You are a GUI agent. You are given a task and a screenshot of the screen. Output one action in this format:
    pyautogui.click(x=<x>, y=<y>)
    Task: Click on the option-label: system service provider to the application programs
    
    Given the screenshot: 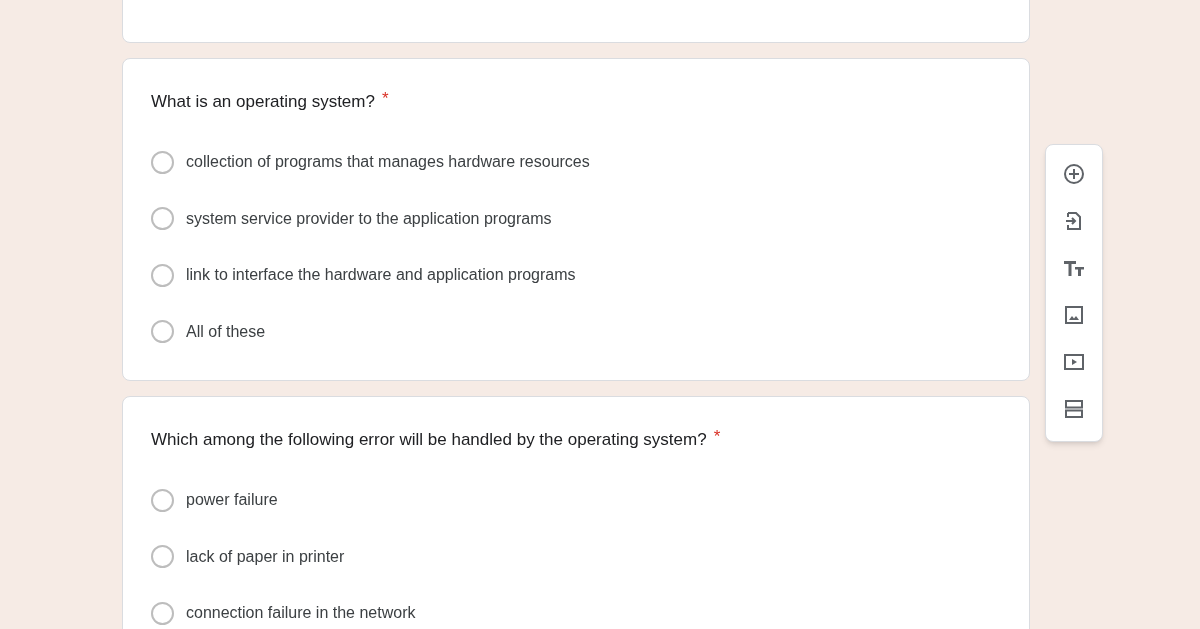 What is the action you would take?
    pyautogui.click(x=369, y=218)
    